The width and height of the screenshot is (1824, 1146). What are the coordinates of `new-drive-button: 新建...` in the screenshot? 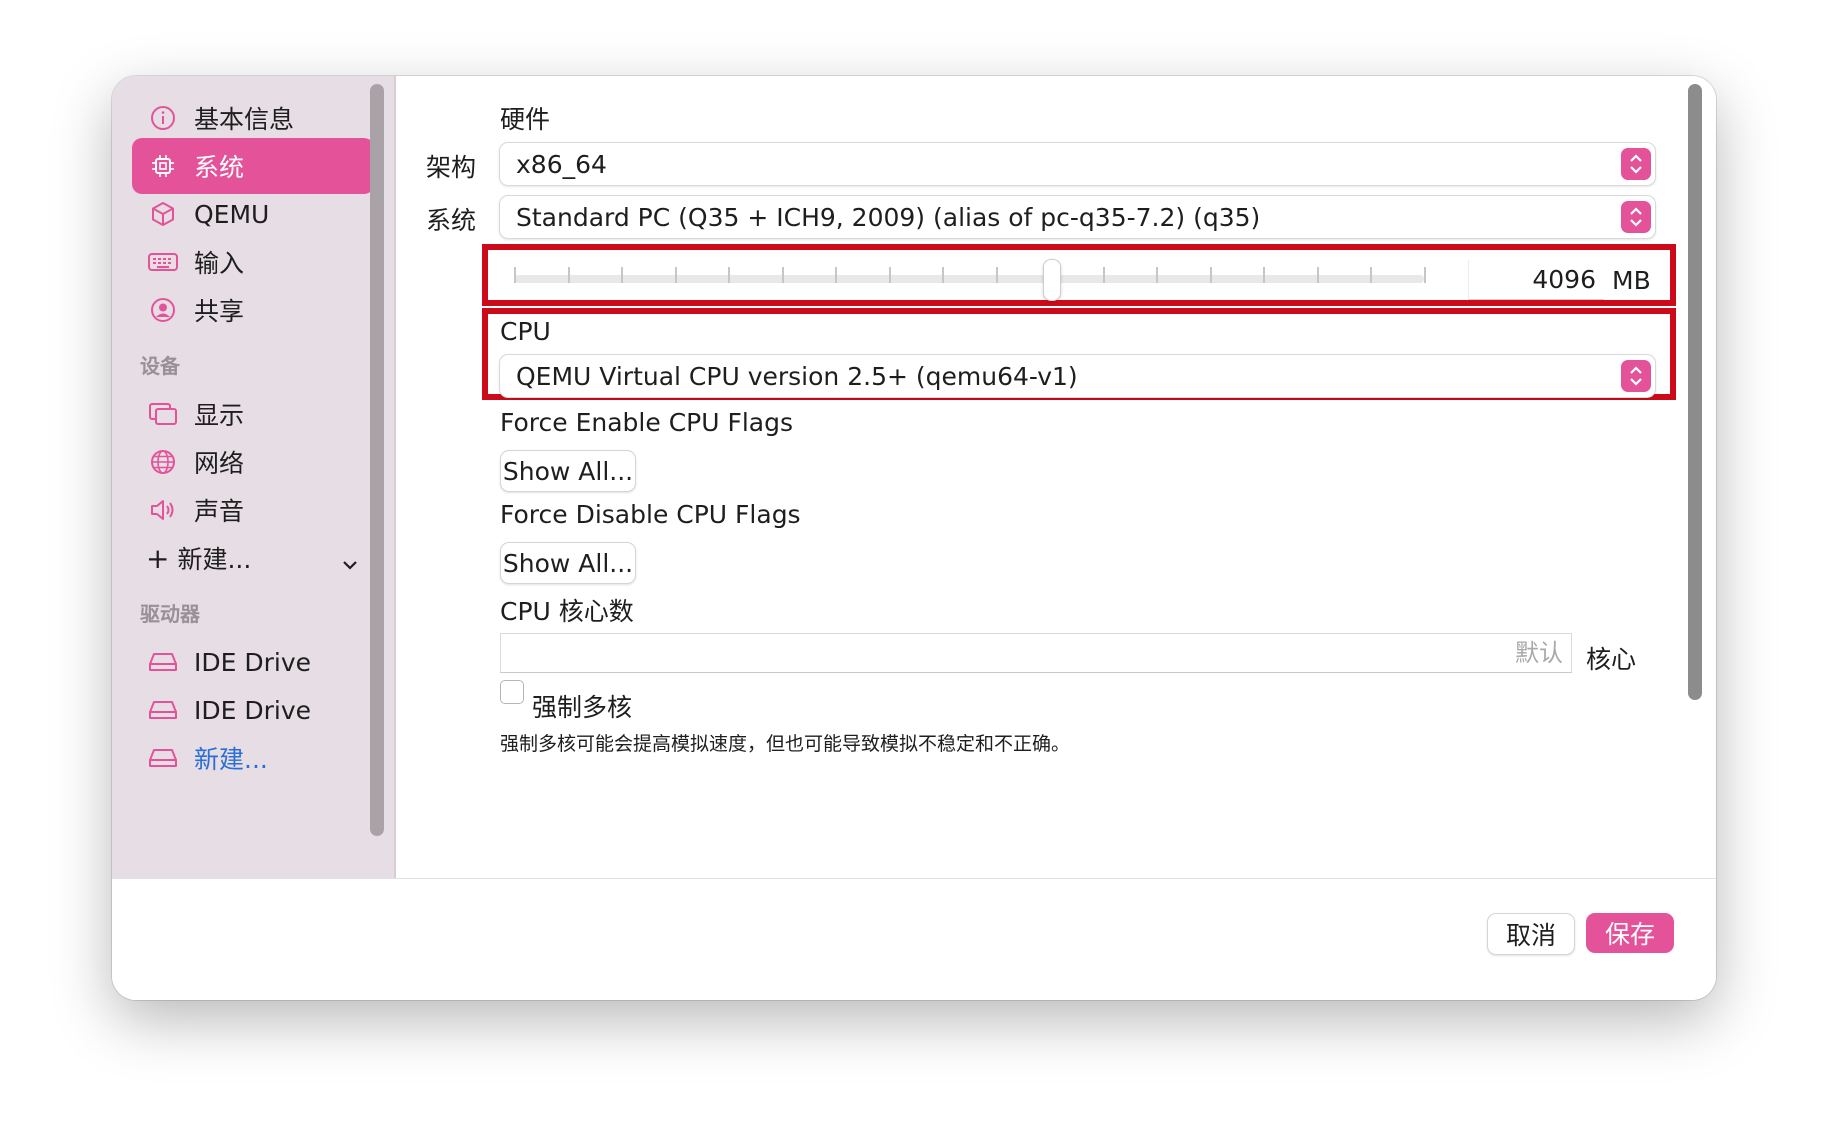 It's located at (253, 758).